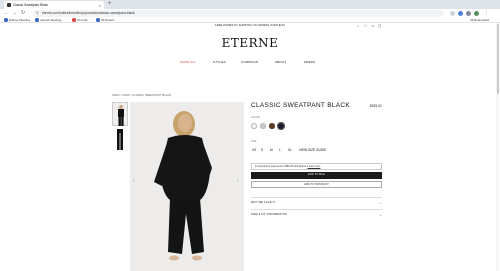 The width and height of the screenshot is (500, 271). I want to click on color-label: COLOR:, so click(256, 117).